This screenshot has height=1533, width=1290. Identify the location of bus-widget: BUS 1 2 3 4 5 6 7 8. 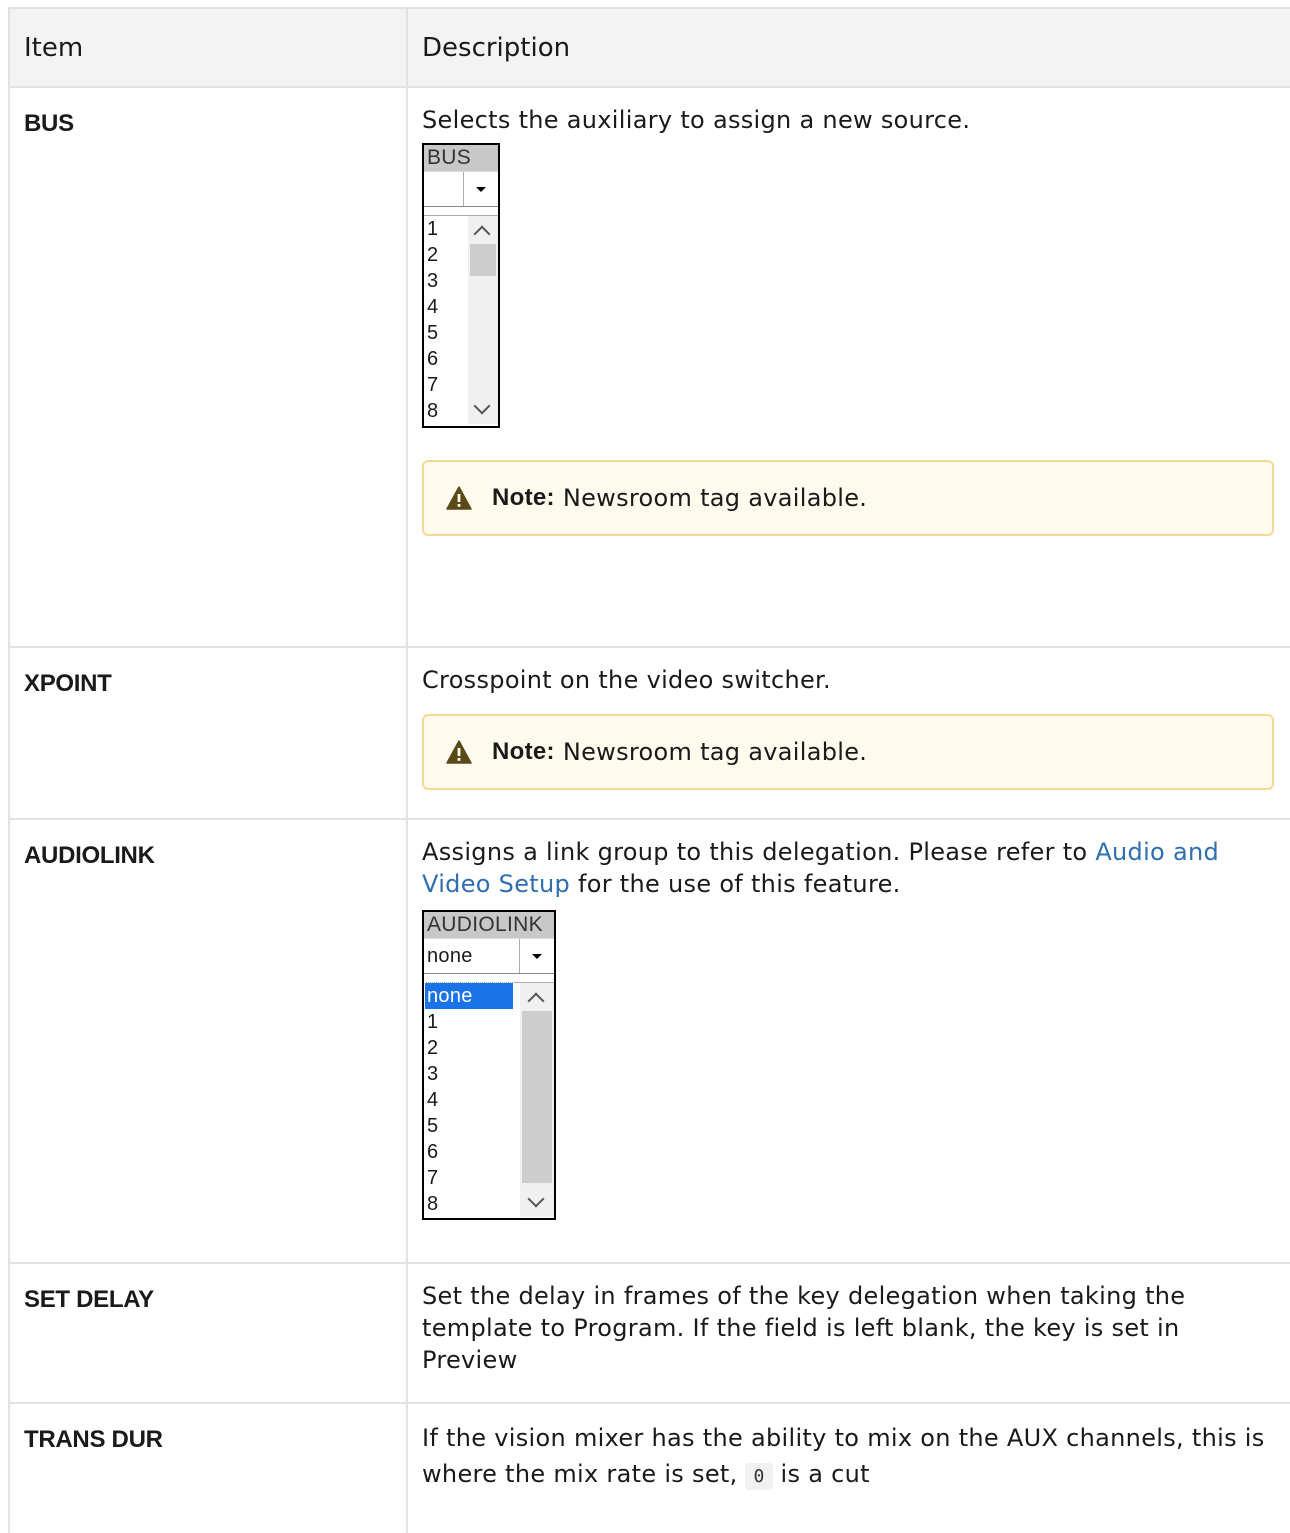
(461, 285).